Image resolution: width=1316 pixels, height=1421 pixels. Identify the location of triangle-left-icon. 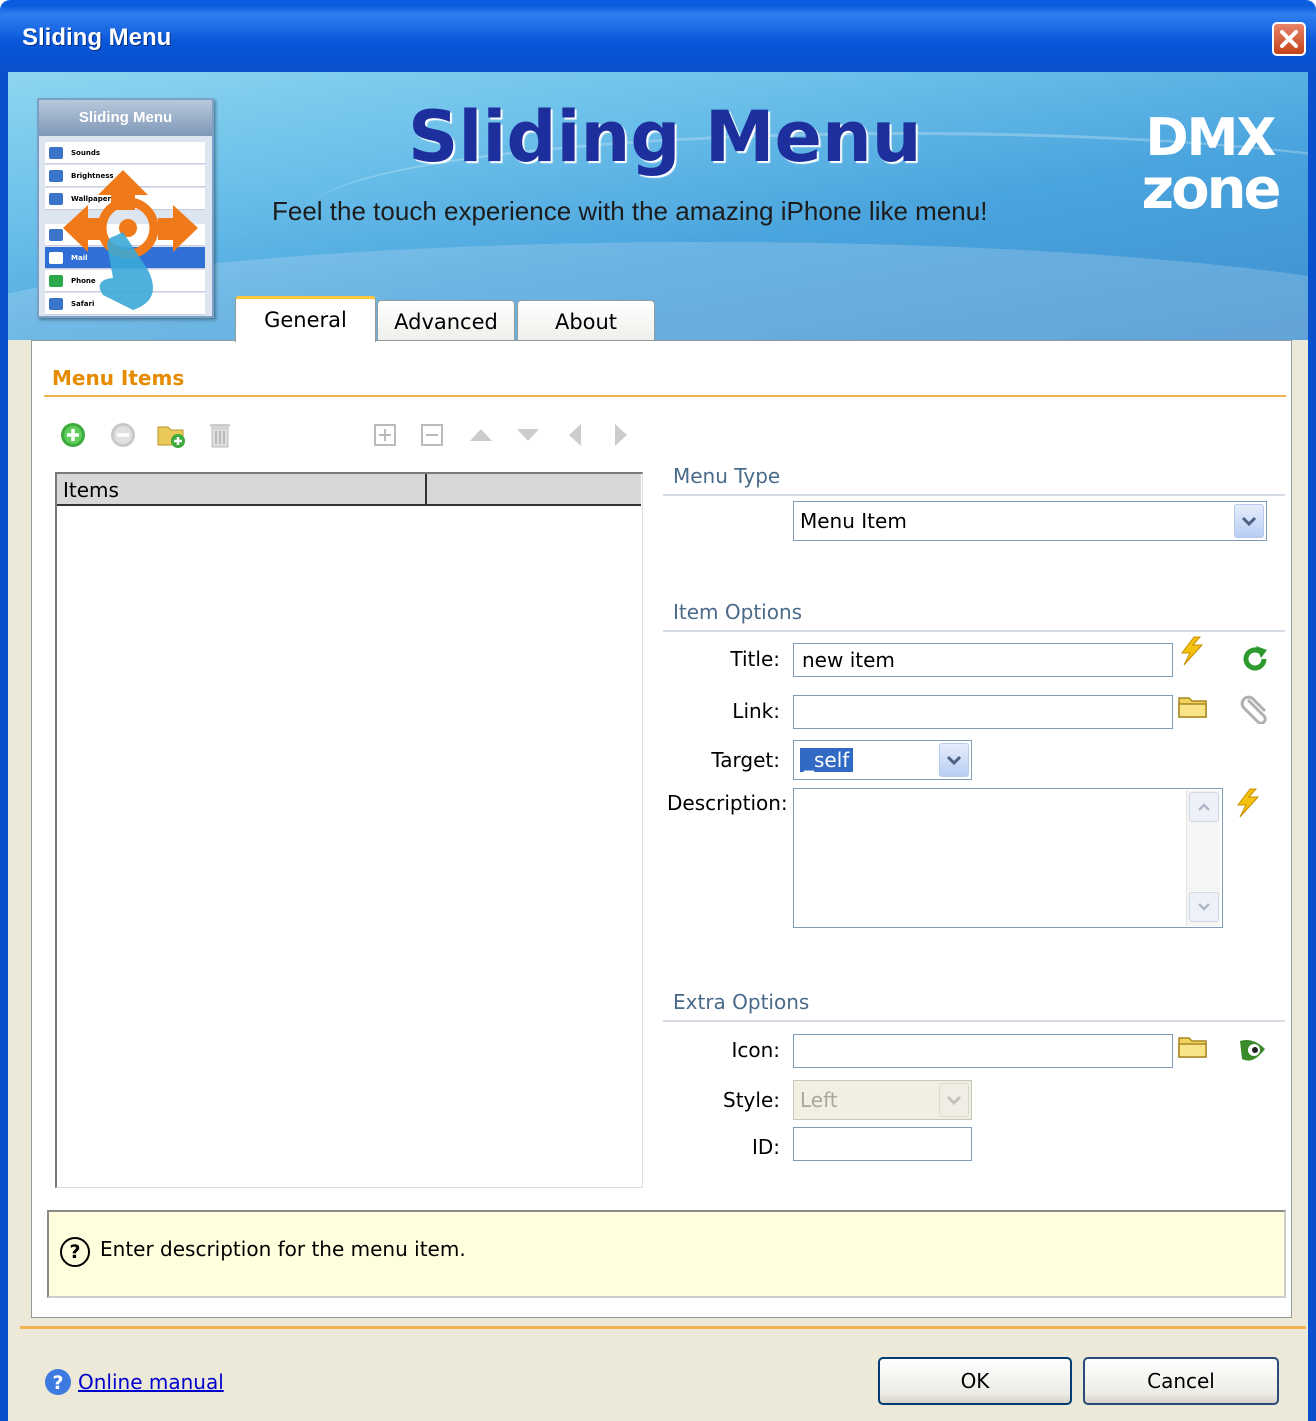
(575, 435).